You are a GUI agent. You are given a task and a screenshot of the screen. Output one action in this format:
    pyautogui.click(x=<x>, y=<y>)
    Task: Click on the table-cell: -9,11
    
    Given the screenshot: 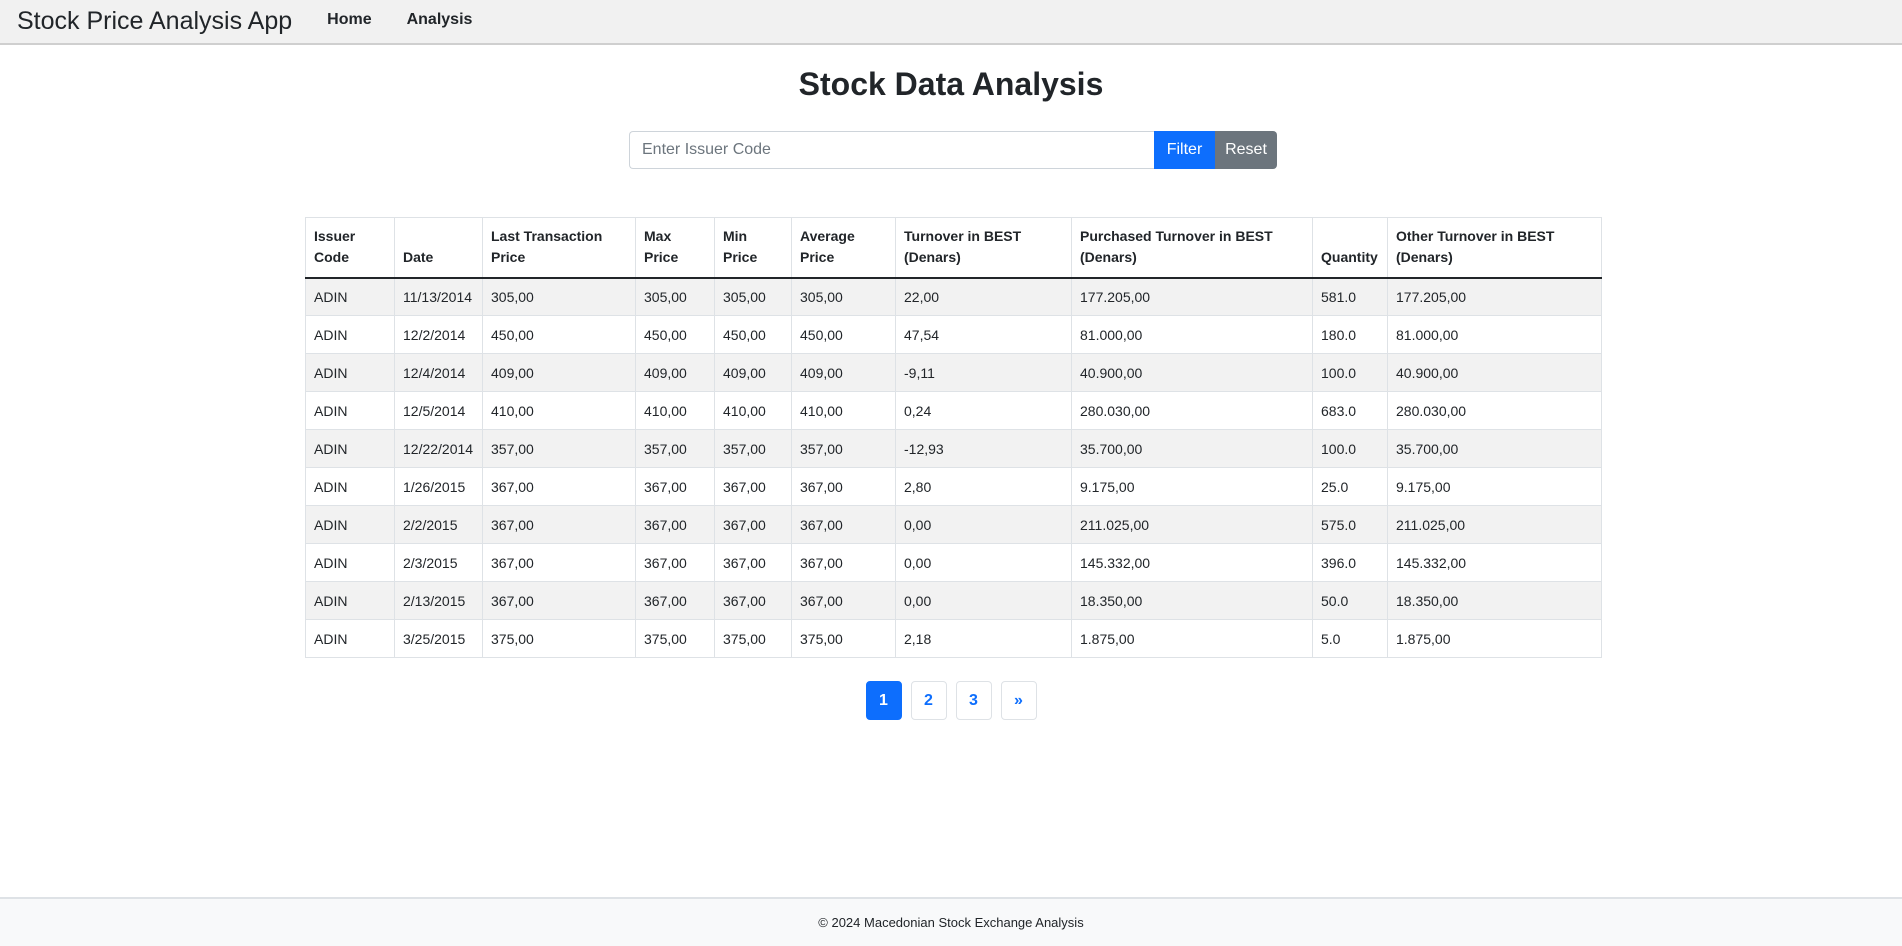 What is the action you would take?
    pyautogui.click(x=983, y=372)
    